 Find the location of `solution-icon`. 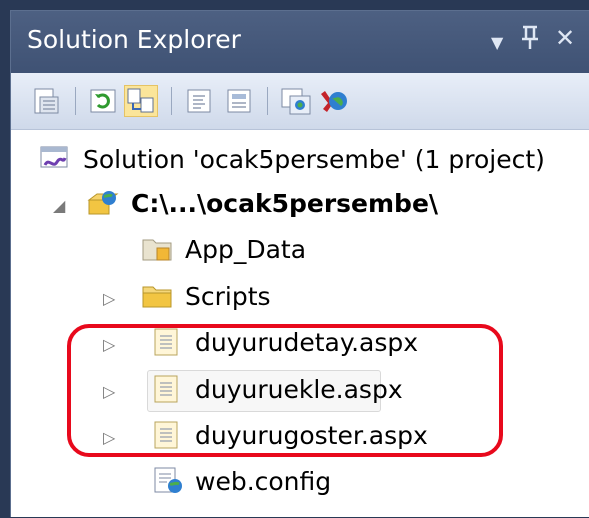

solution-icon is located at coordinates (55, 159).